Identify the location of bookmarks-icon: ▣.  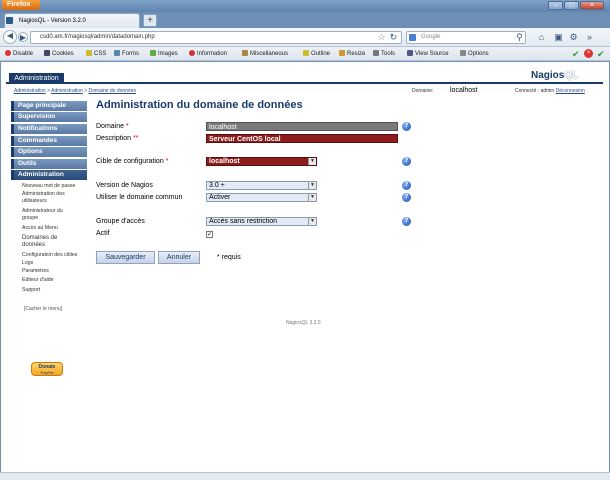
(558, 37).